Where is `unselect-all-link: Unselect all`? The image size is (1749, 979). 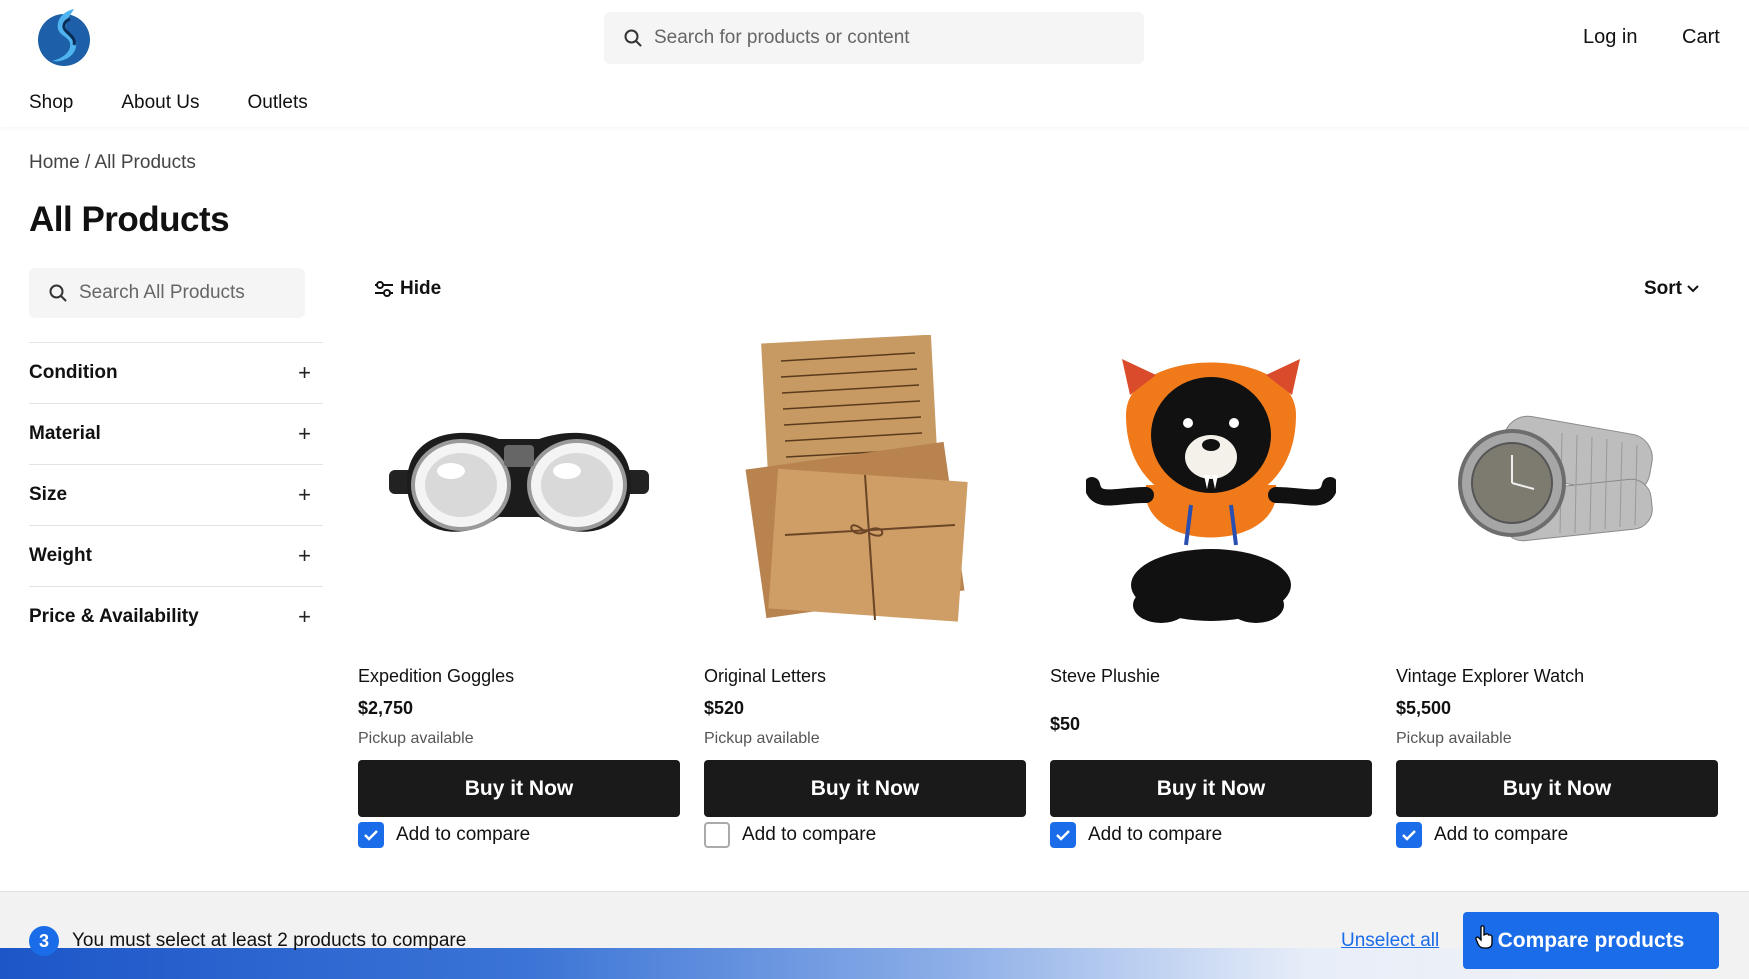
unselect-all-link: Unselect all is located at coordinates (1390, 941).